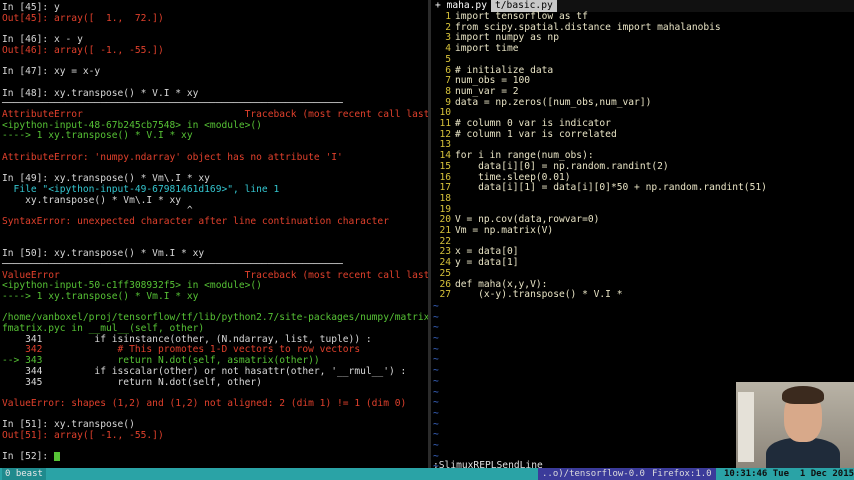  What do you see at coordinates (103, 254) in the screenshot?
I see `ipython-line: In [50]: xy.transpose() * Vm.I * xy` at bounding box center [103, 254].